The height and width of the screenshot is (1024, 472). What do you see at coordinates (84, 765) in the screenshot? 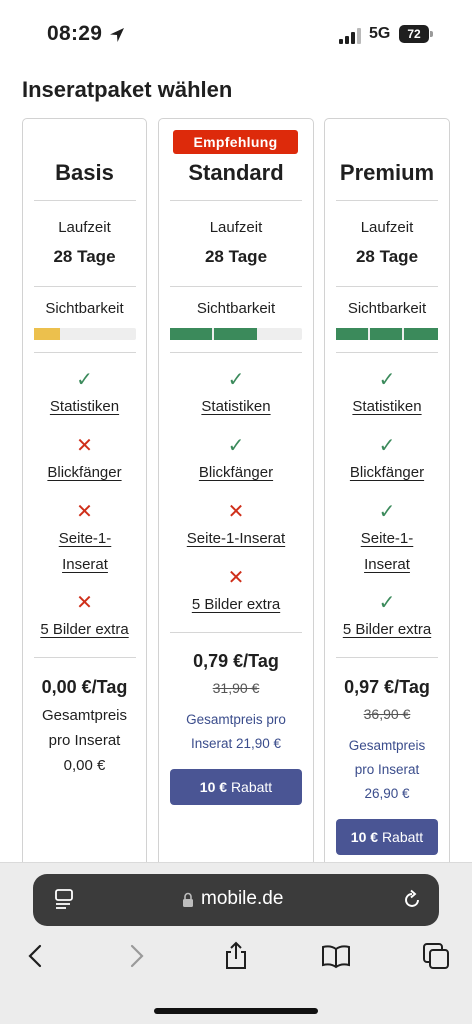
I see `total-price-value: 0,00 €` at bounding box center [84, 765].